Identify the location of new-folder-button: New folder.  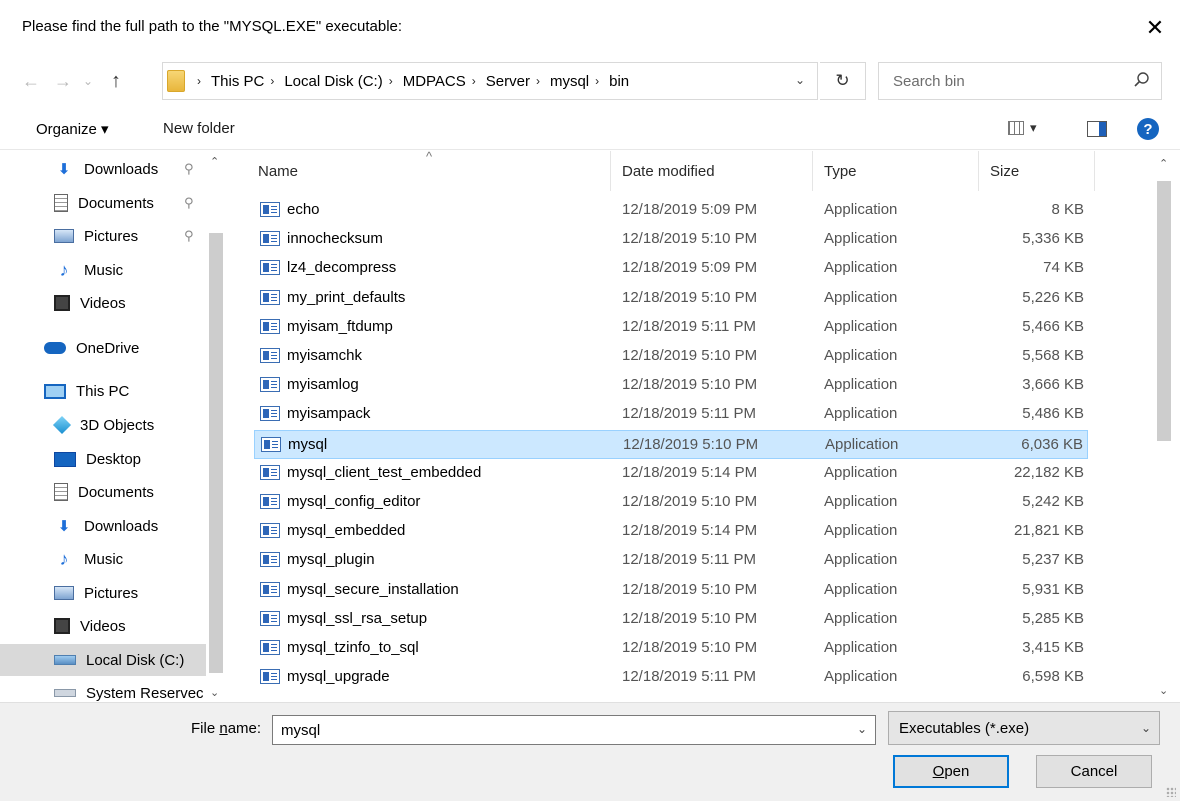
(199, 128).